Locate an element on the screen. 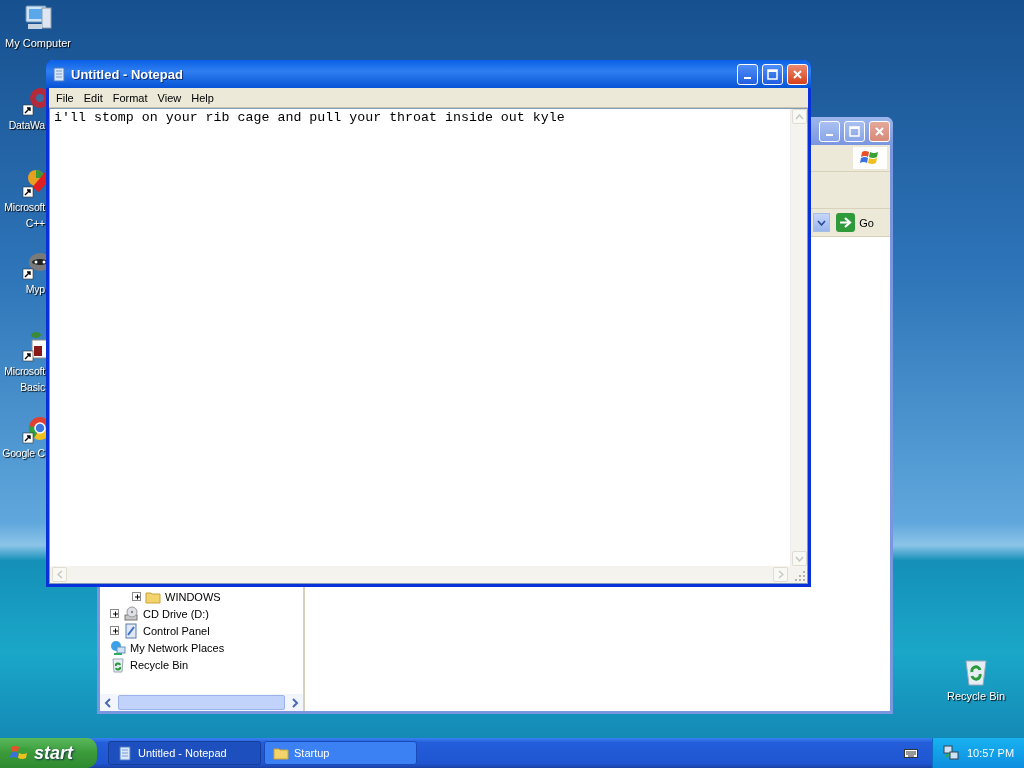 This screenshot has height=768, width=1024. horizontal-scrollbar is located at coordinates (201, 702).